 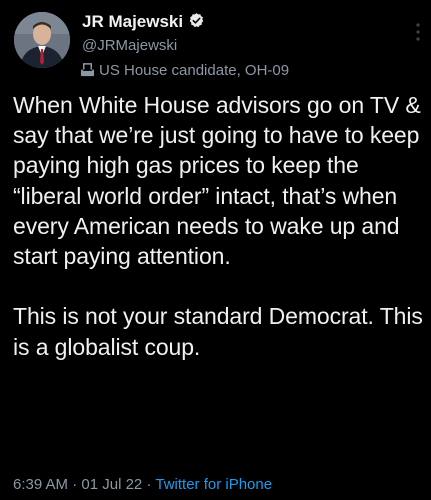 I want to click on verified-badge-icon, so click(x=196, y=23).